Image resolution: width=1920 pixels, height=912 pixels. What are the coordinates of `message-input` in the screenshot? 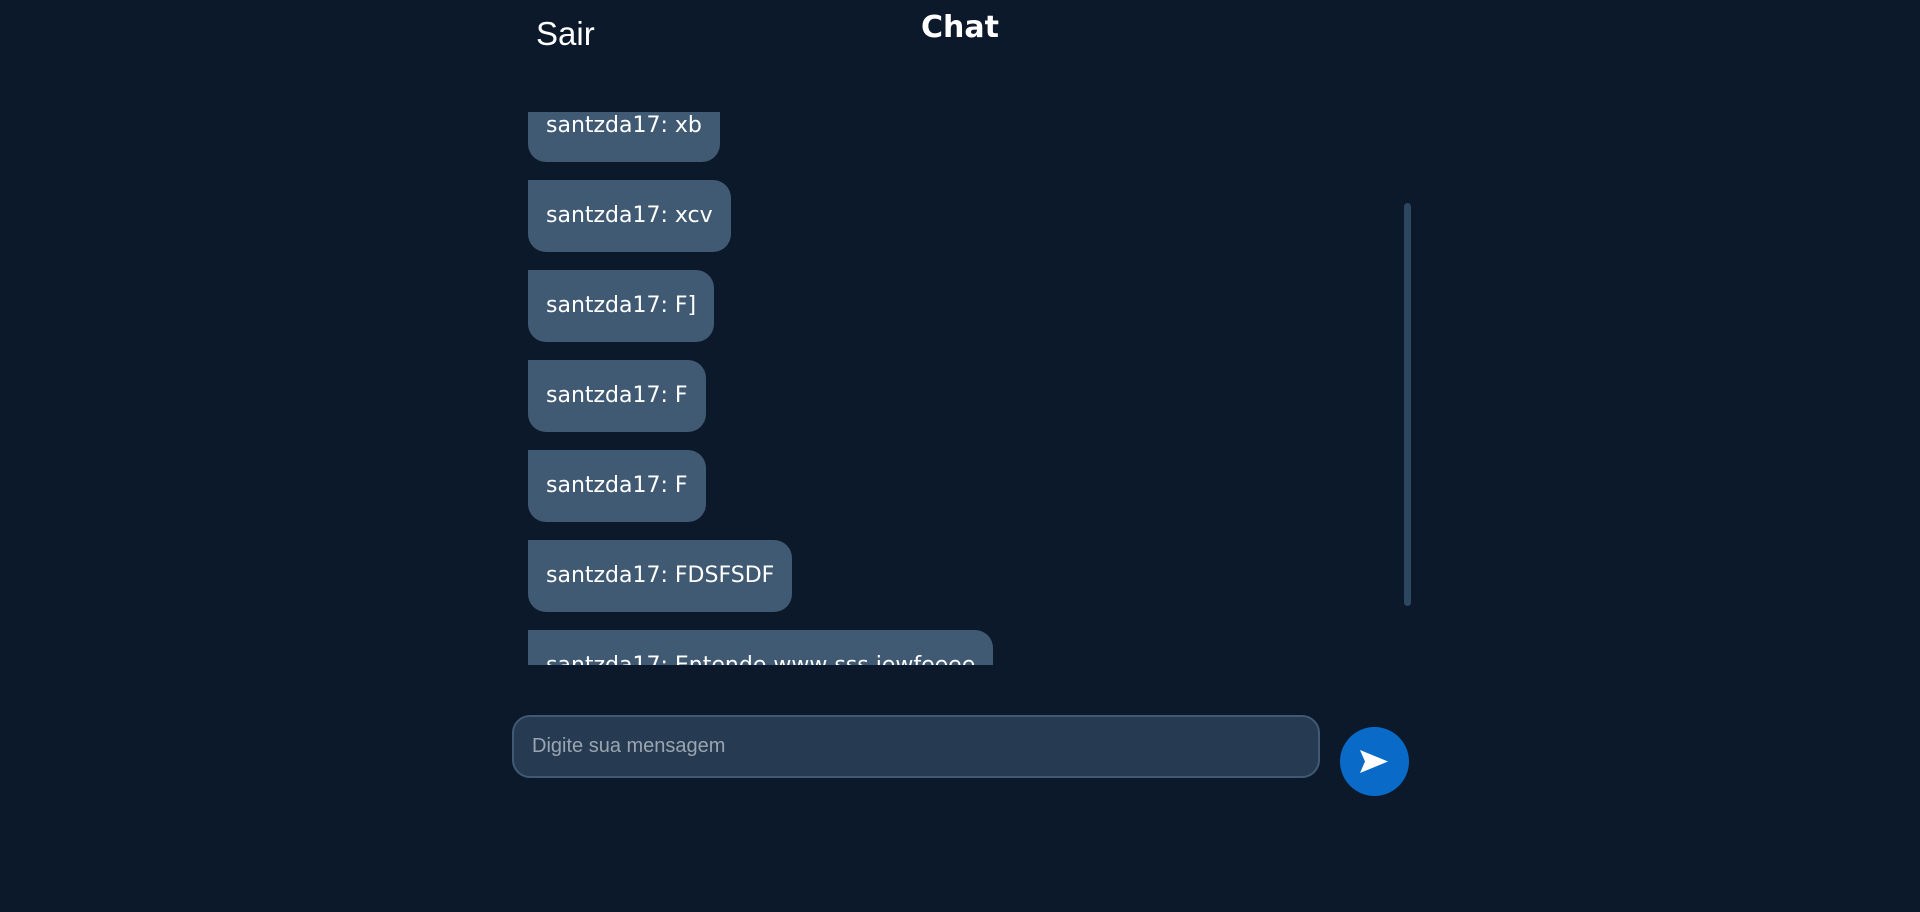 It's located at (916, 746).